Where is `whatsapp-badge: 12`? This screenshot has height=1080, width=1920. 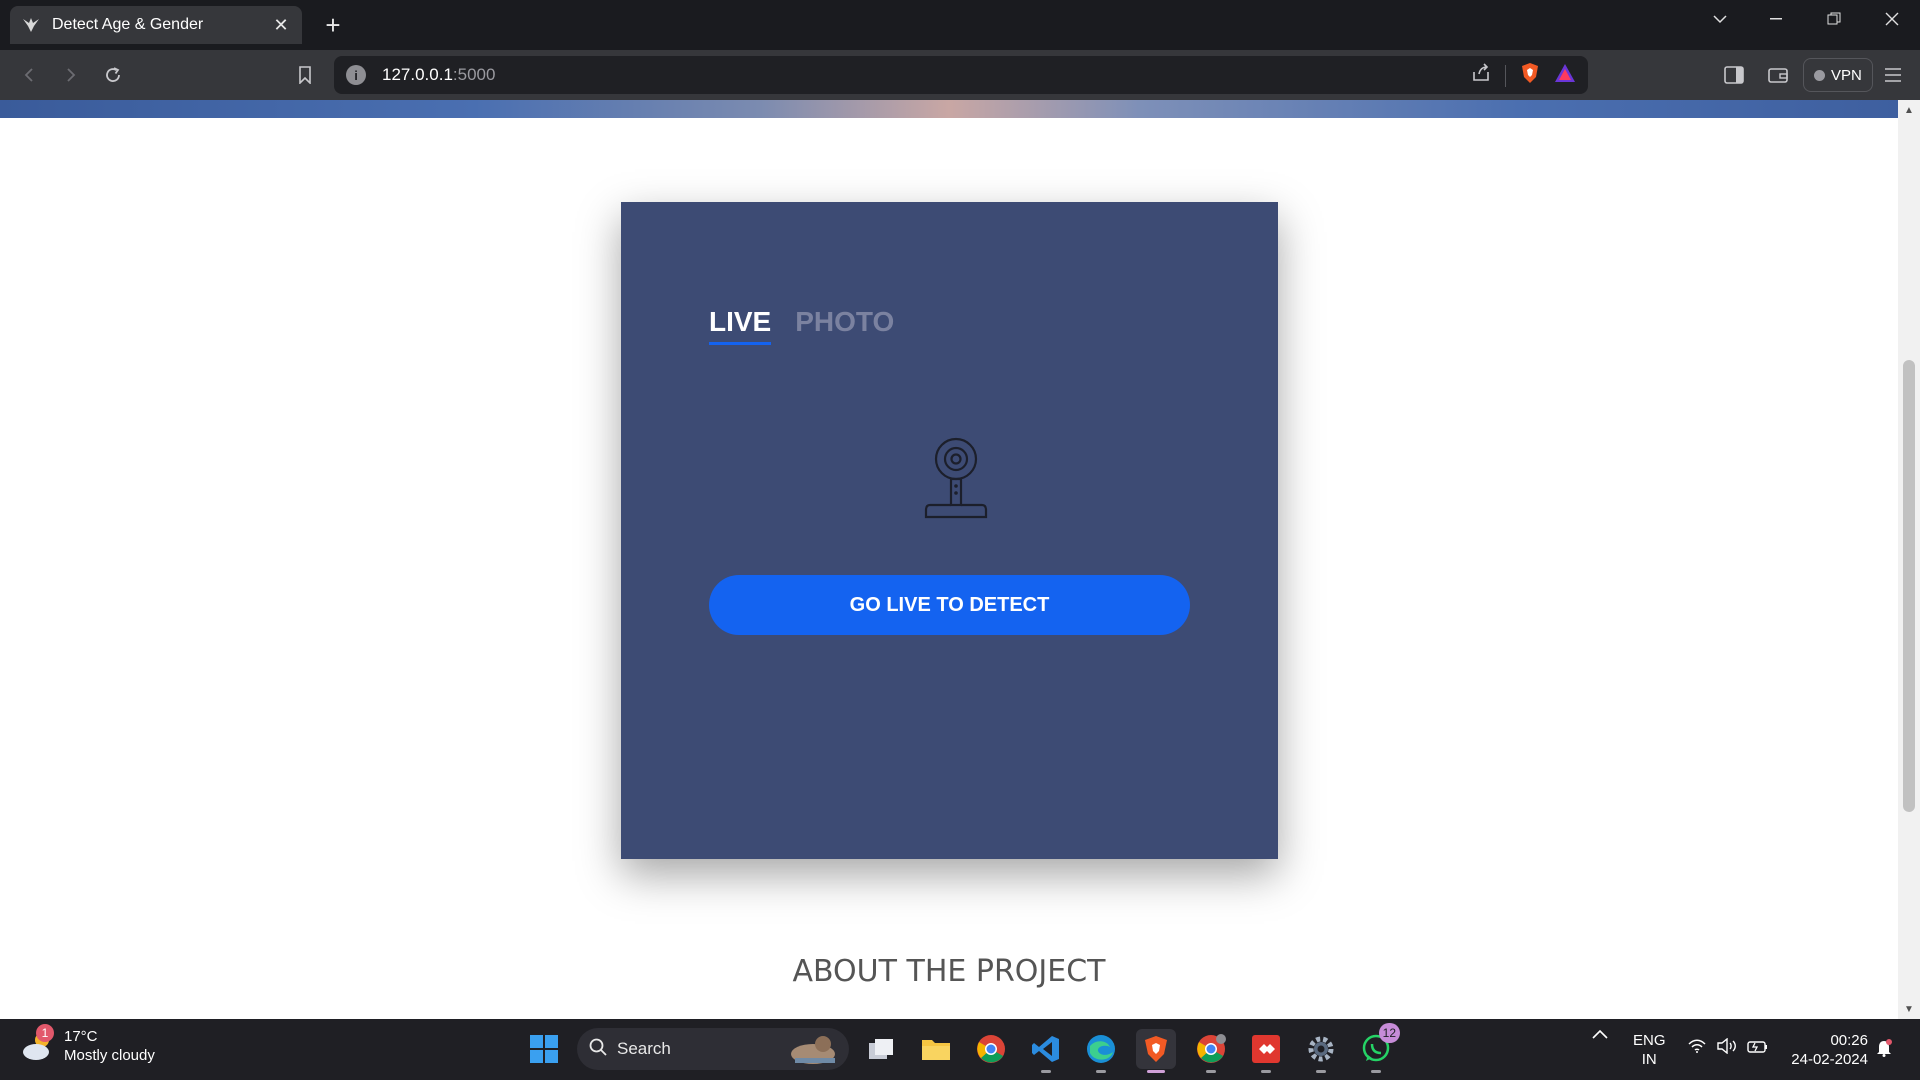
whatsapp-badge: 12 is located at coordinates (1389, 1033).